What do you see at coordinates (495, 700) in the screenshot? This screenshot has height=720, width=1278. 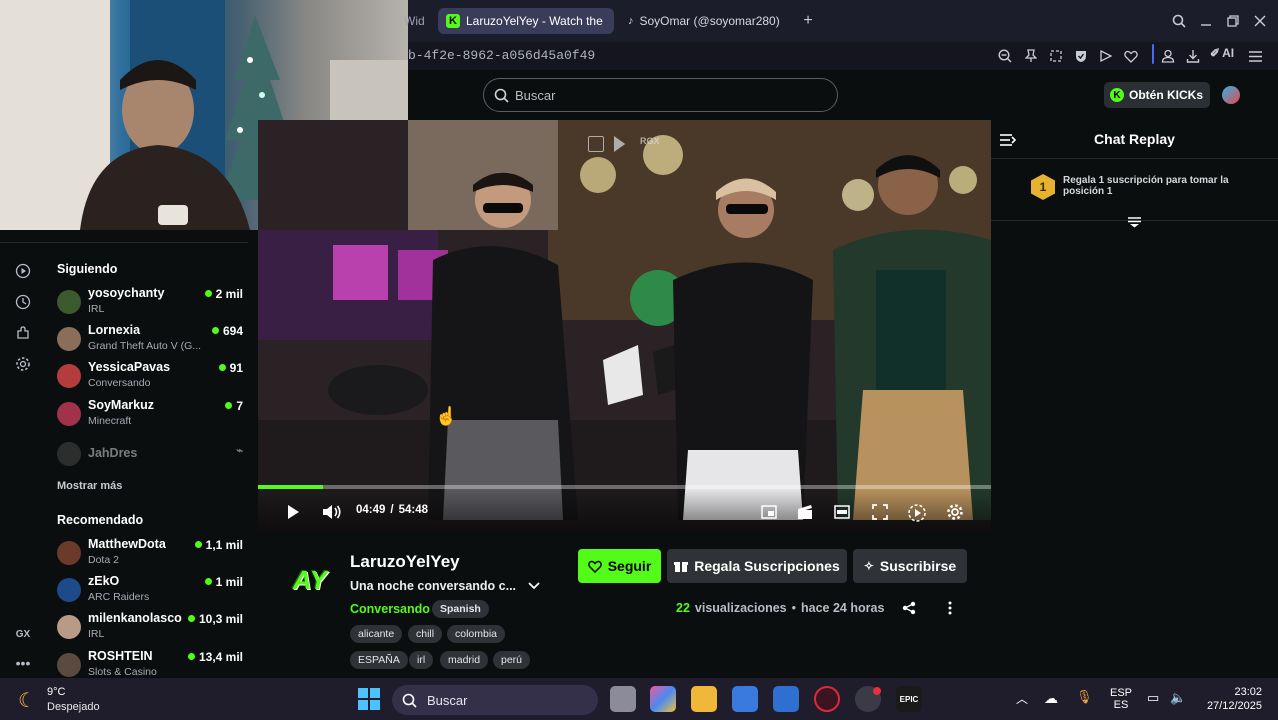 I see `taskbar-search: Buscar` at bounding box center [495, 700].